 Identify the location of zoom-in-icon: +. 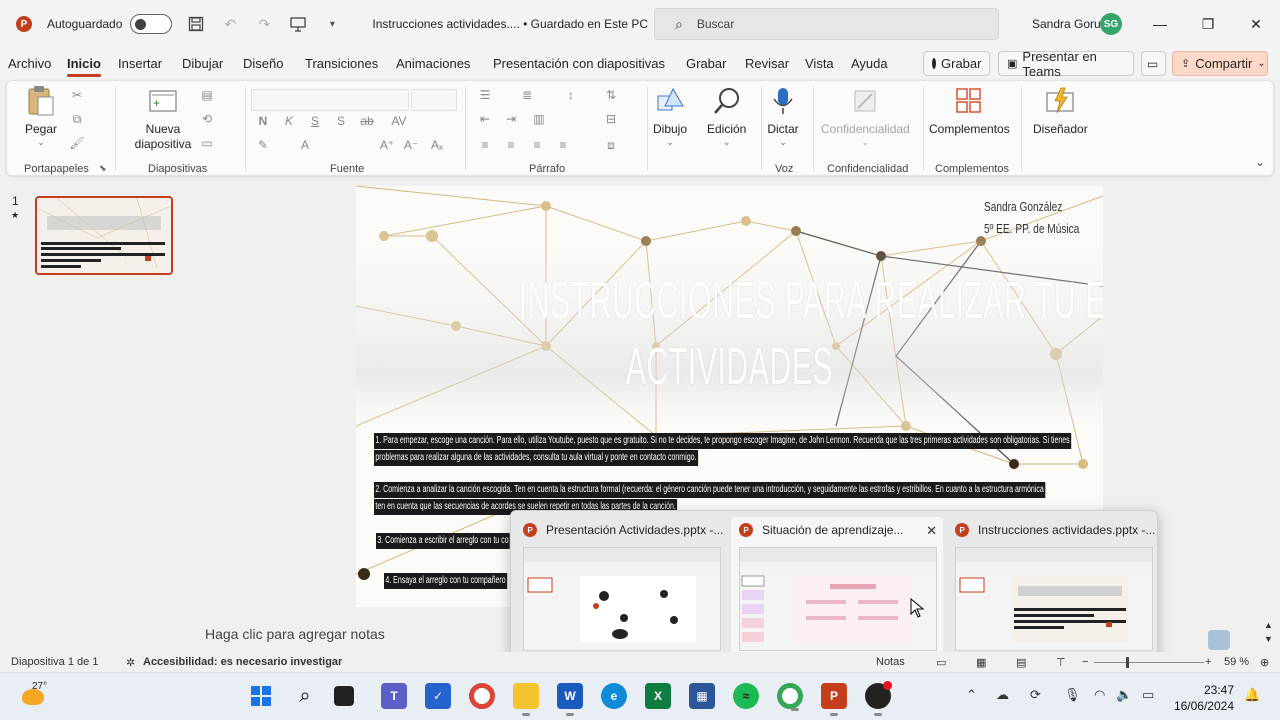
(1208, 662).